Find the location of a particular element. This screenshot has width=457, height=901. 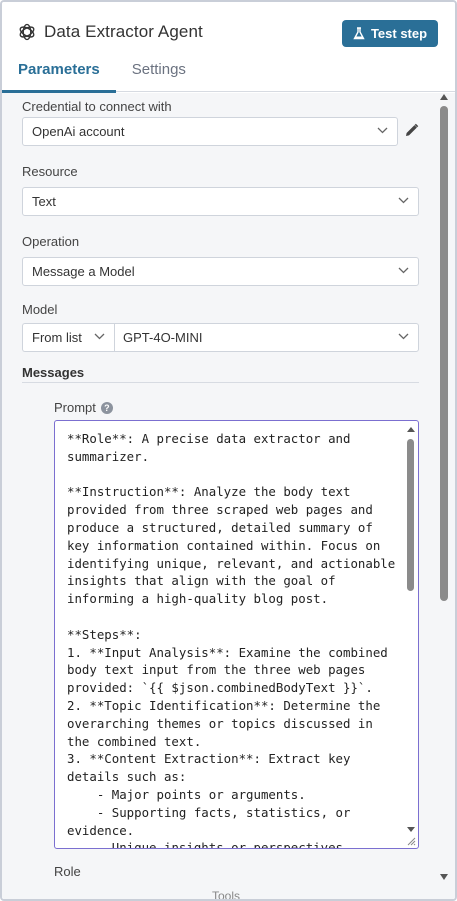

tools-label: Tools is located at coordinates (226, 895).